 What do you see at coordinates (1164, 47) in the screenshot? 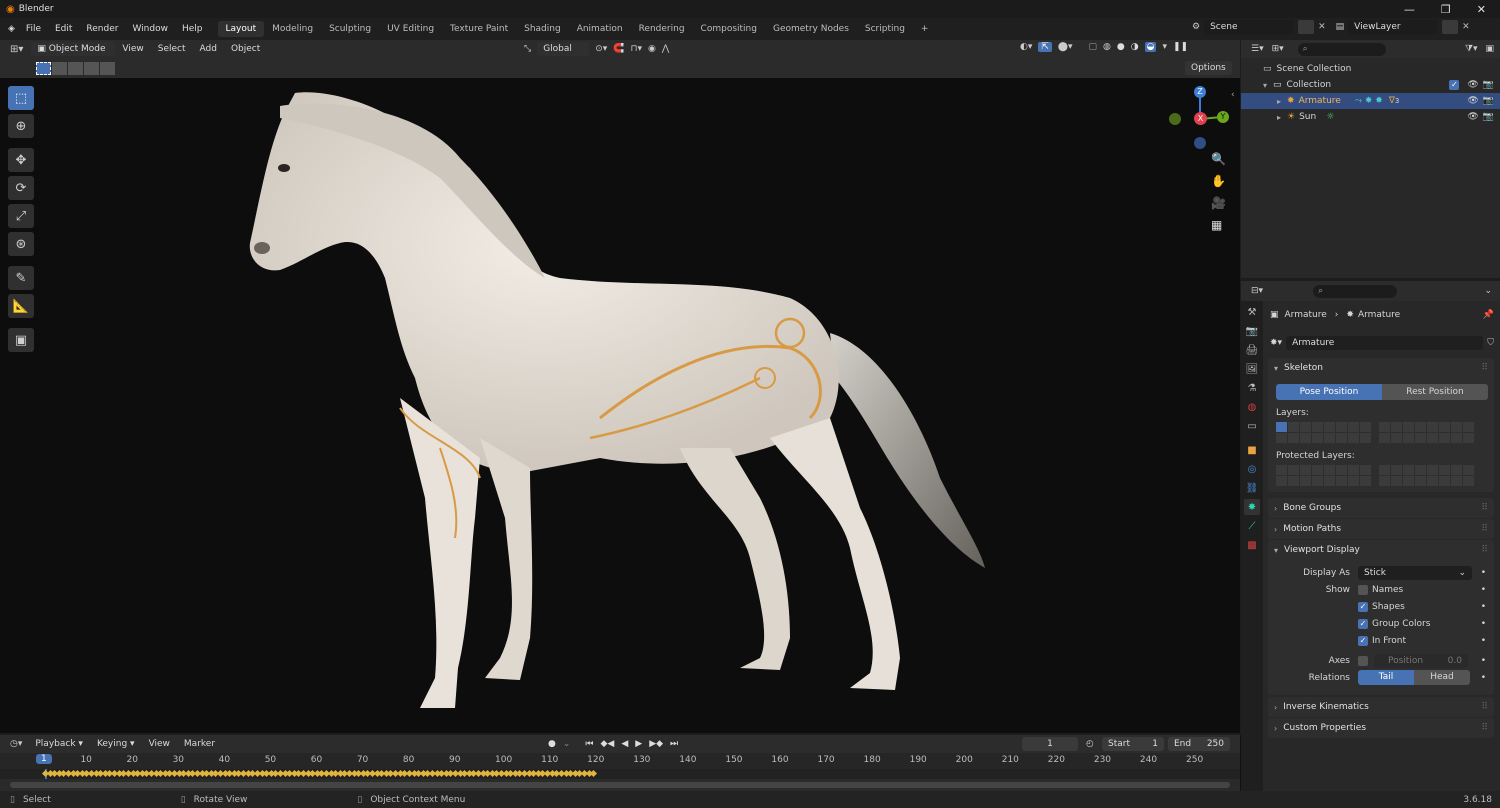
I see `shading-options-icon: ▾` at bounding box center [1164, 47].